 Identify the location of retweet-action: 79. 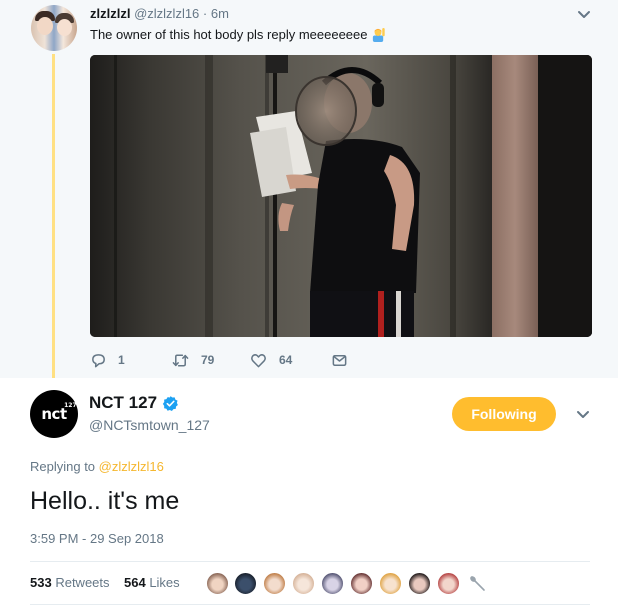
(193, 360).